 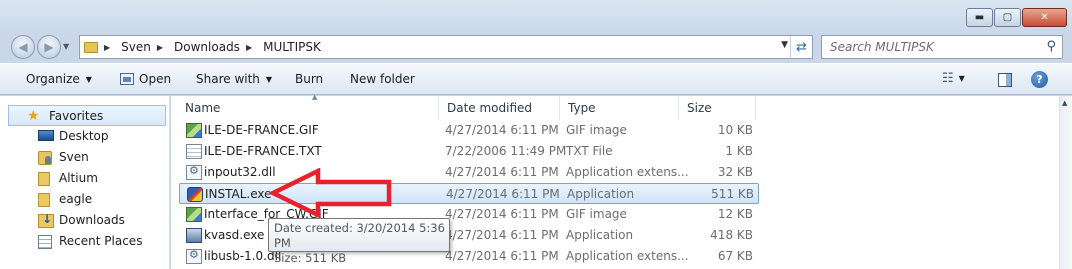 What do you see at coordinates (1044, 17) in the screenshot?
I see `close-button: ✕` at bounding box center [1044, 17].